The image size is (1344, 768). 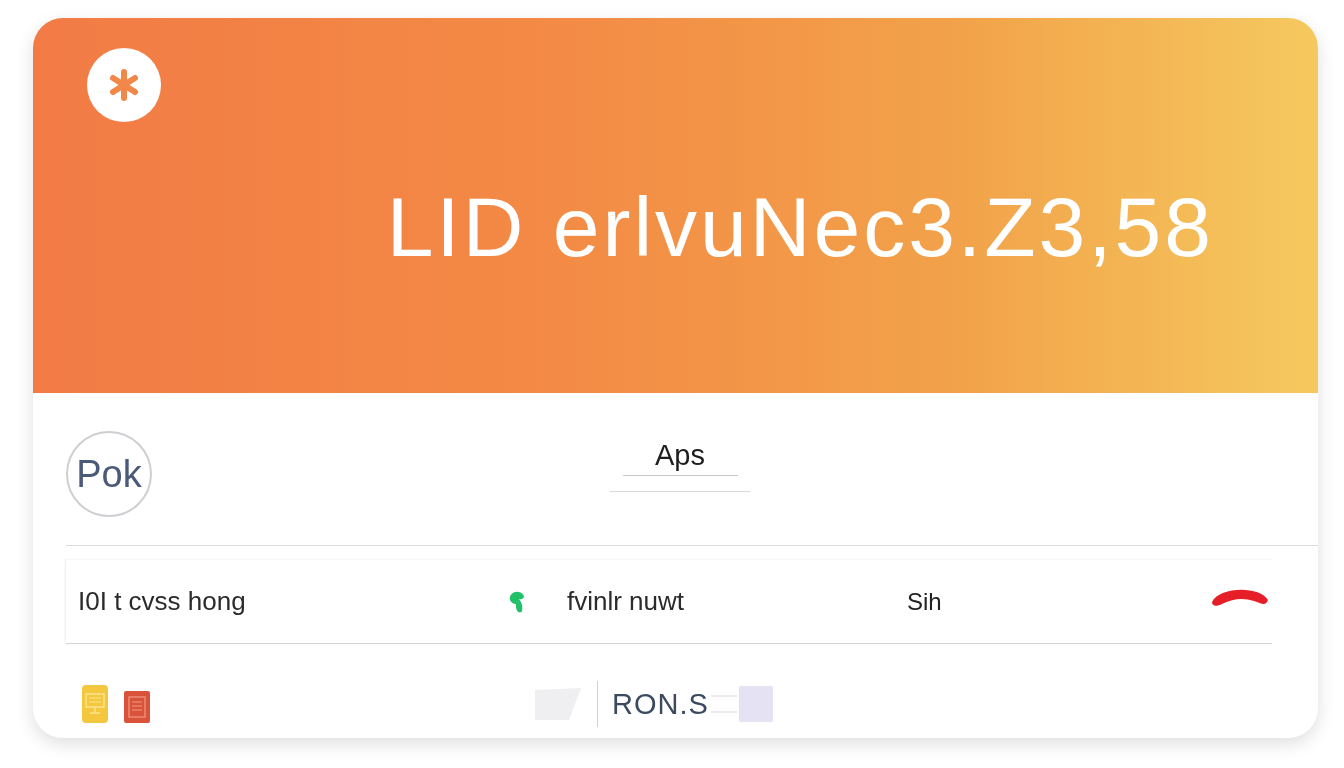 What do you see at coordinates (137, 707) in the screenshot?
I see `document-icon` at bounding box center [137, 707].